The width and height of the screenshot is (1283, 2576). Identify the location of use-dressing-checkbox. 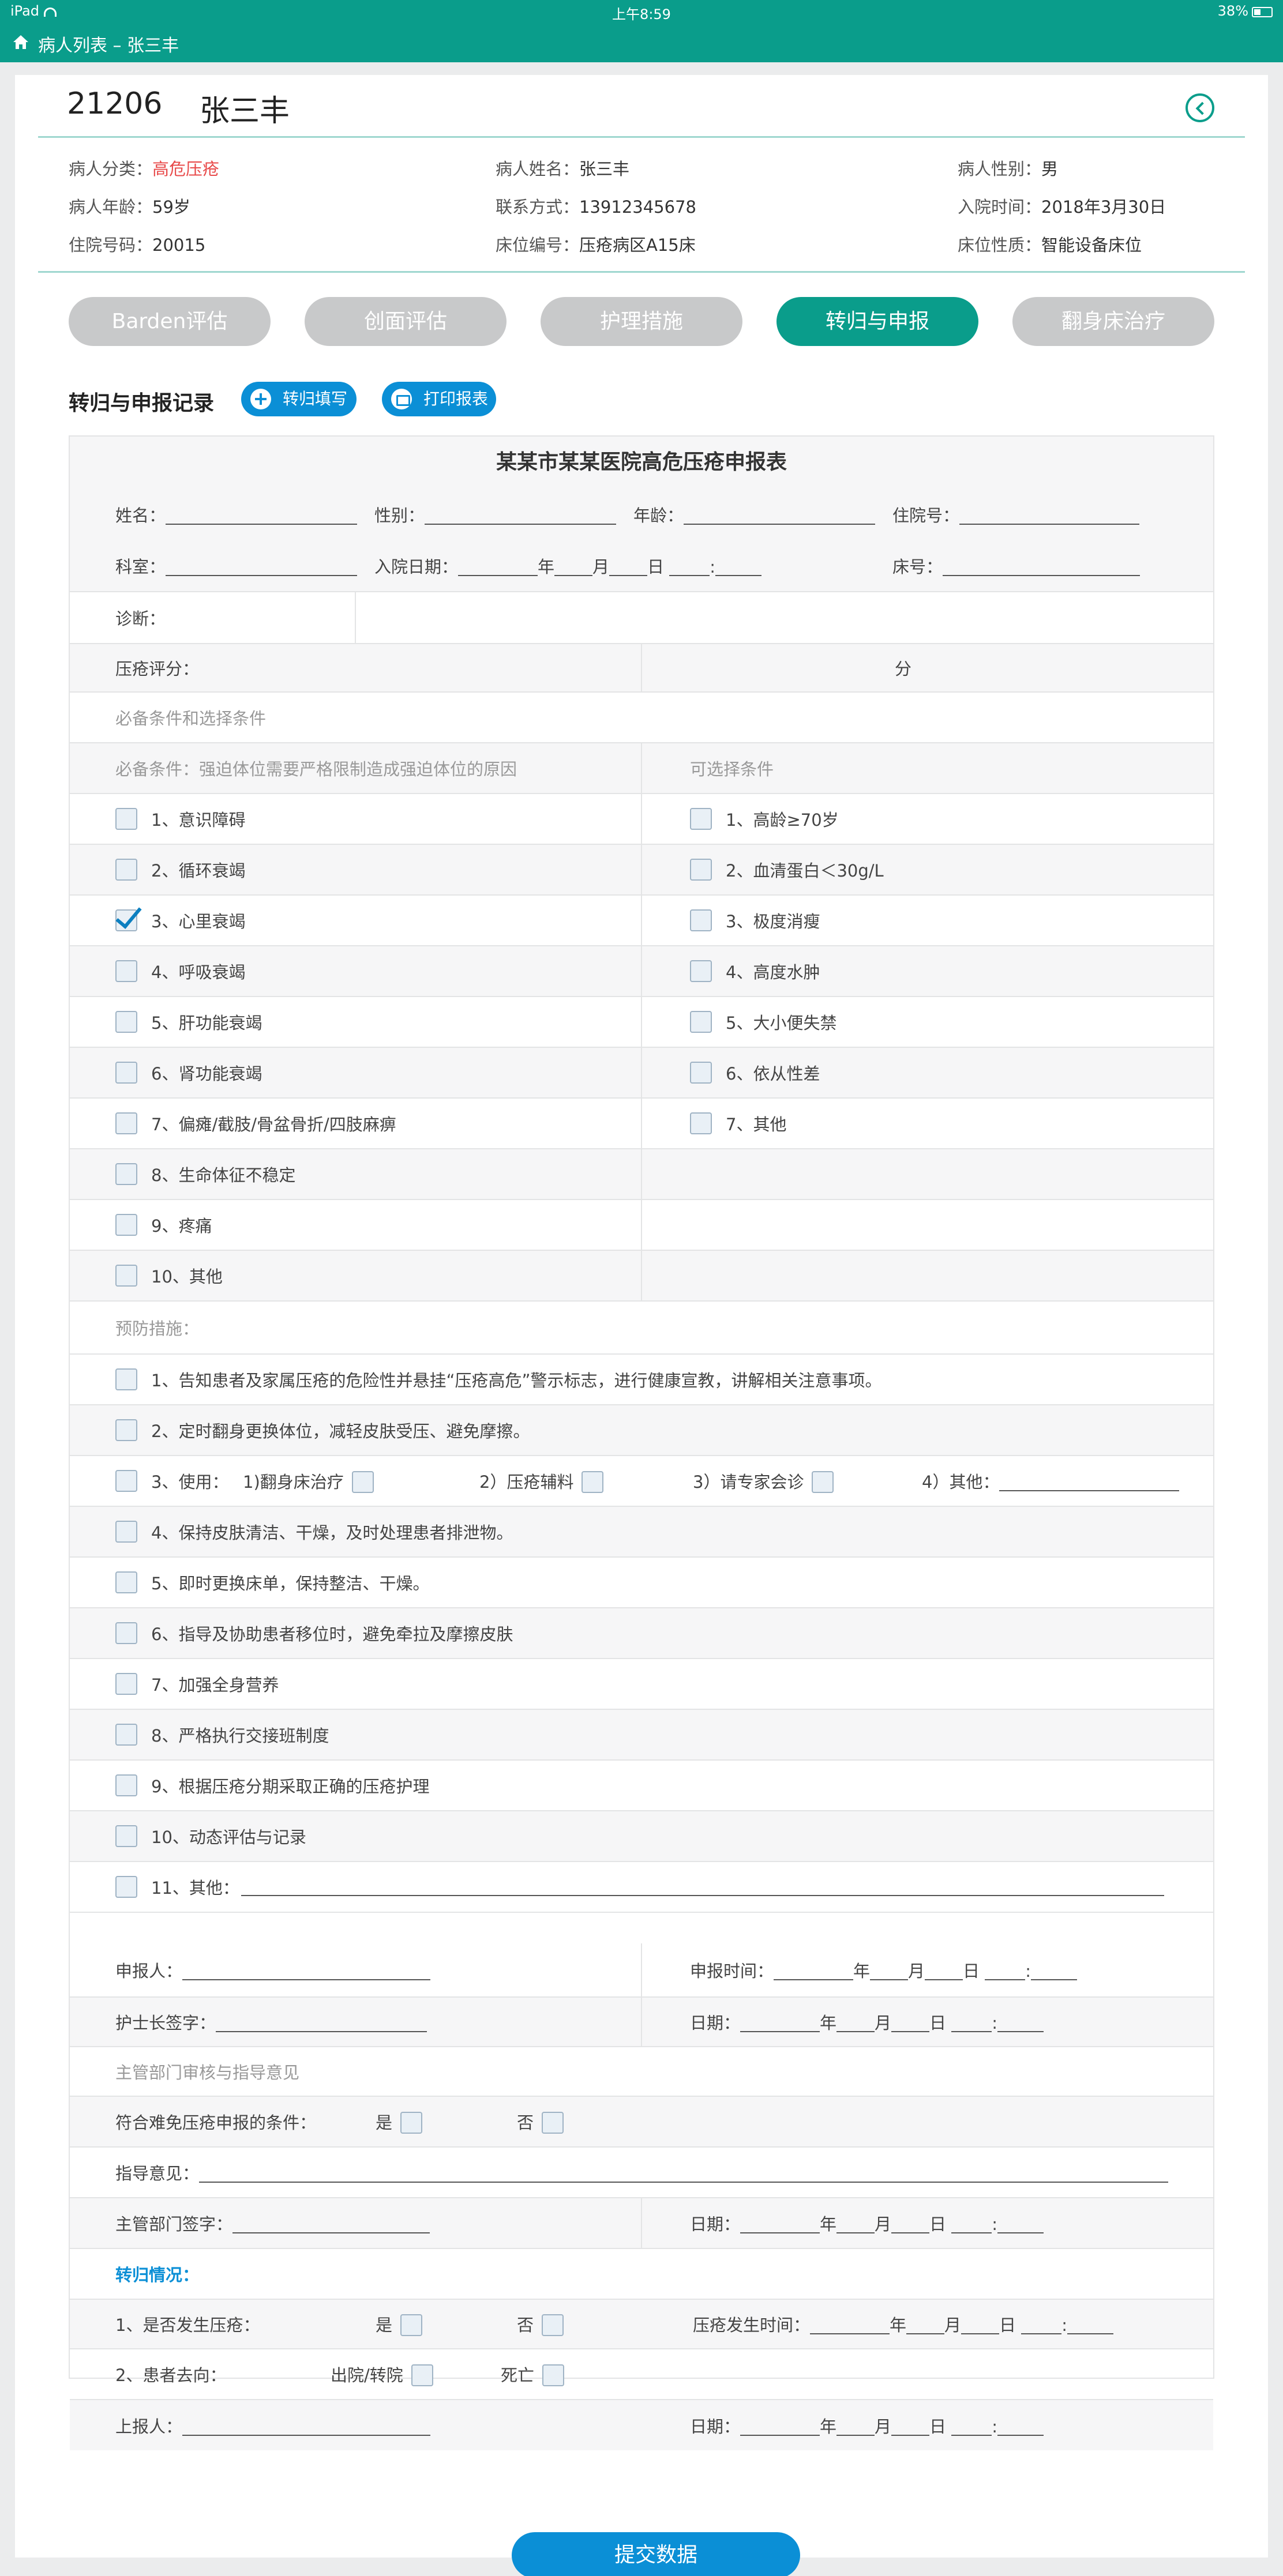
(593, 1482).